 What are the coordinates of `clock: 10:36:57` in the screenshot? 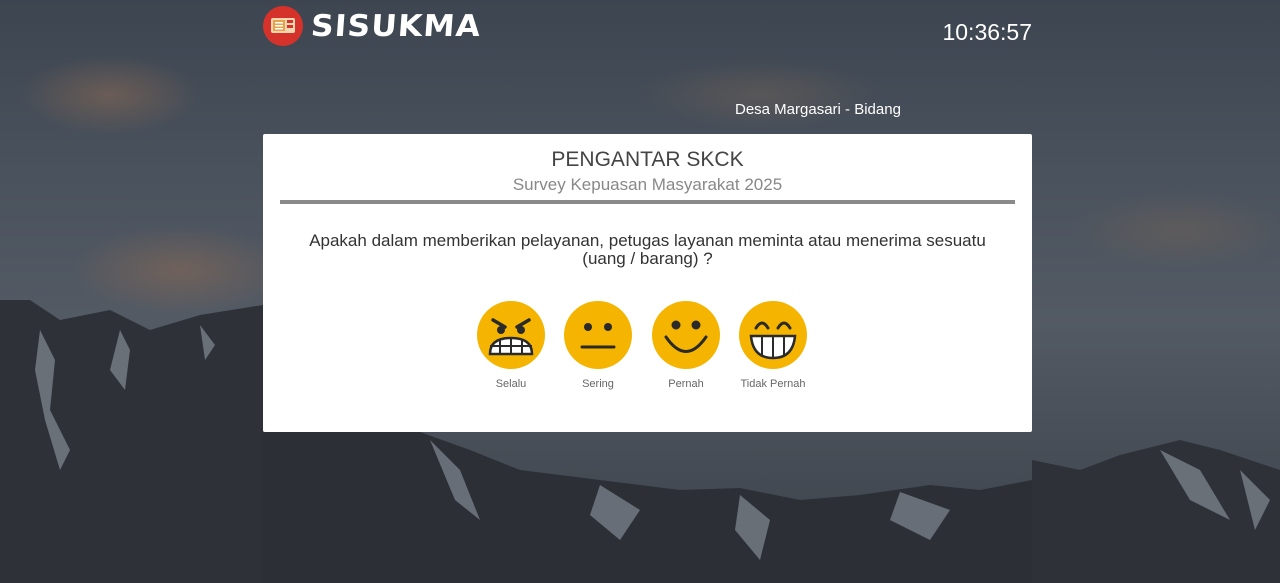 It's located at (987, 32).